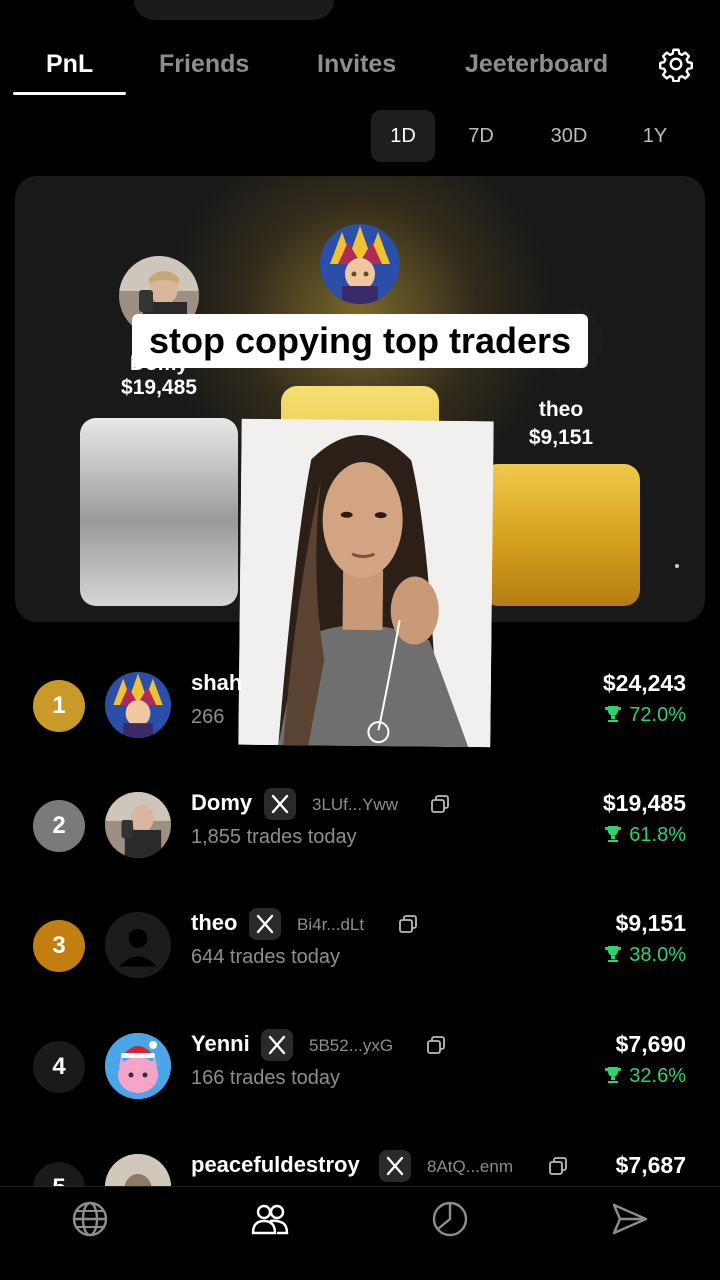  I want to click on row-pct: 72.0%, so click(644, 715).